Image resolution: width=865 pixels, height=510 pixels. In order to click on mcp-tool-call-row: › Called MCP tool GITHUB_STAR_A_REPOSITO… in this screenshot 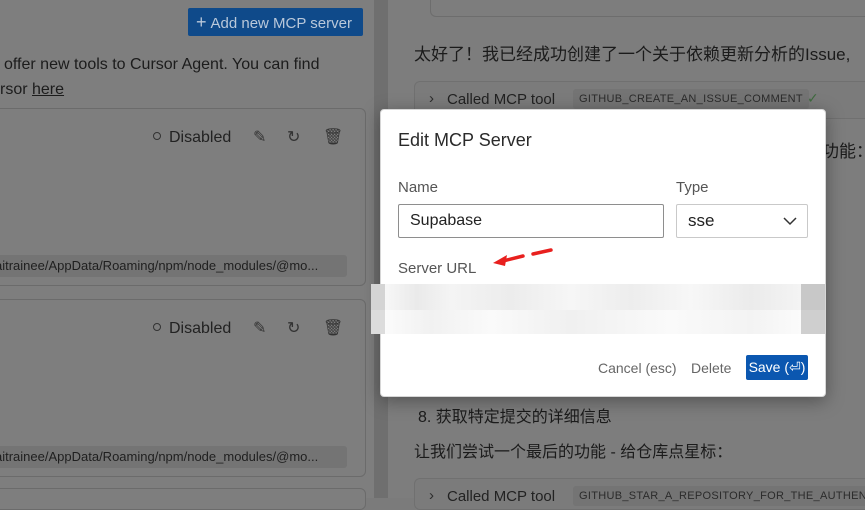, I will do `click(639, 494)`.